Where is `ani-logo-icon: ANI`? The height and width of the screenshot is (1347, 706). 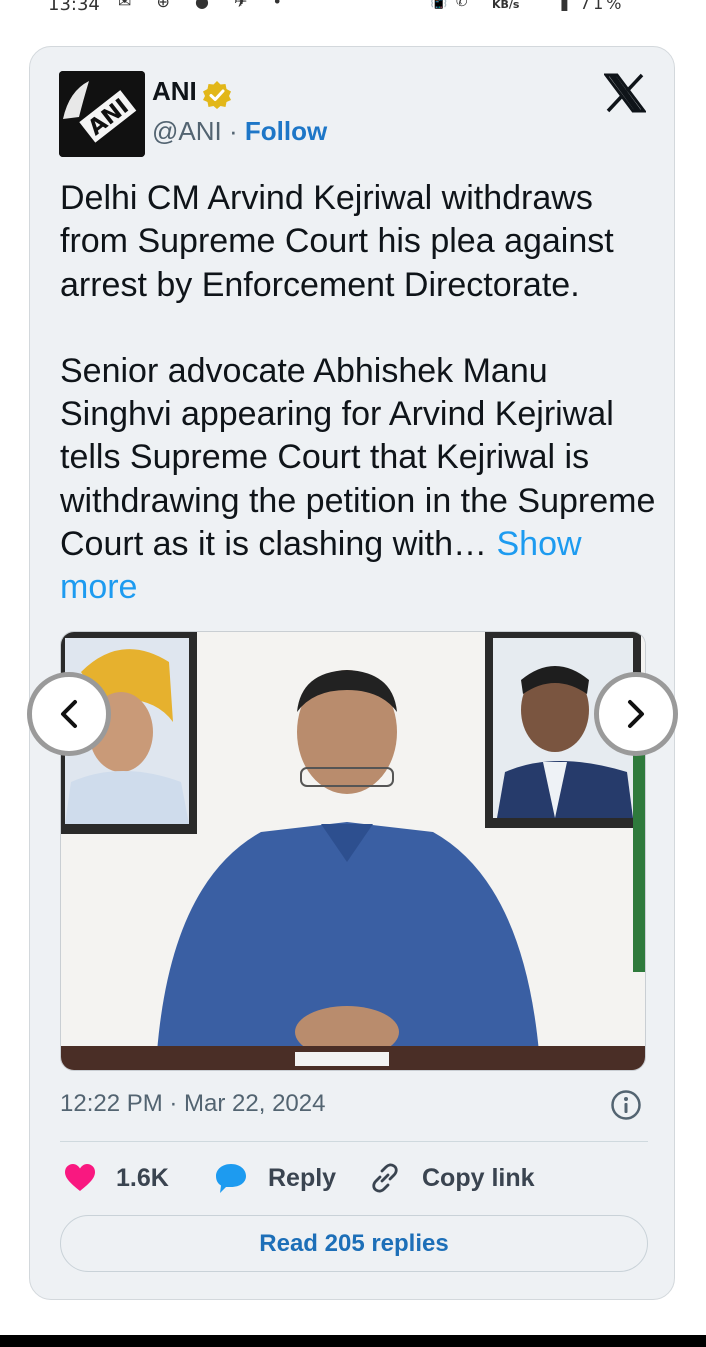 ani-logo-icon: ANI is located at coordinates (102, 114).